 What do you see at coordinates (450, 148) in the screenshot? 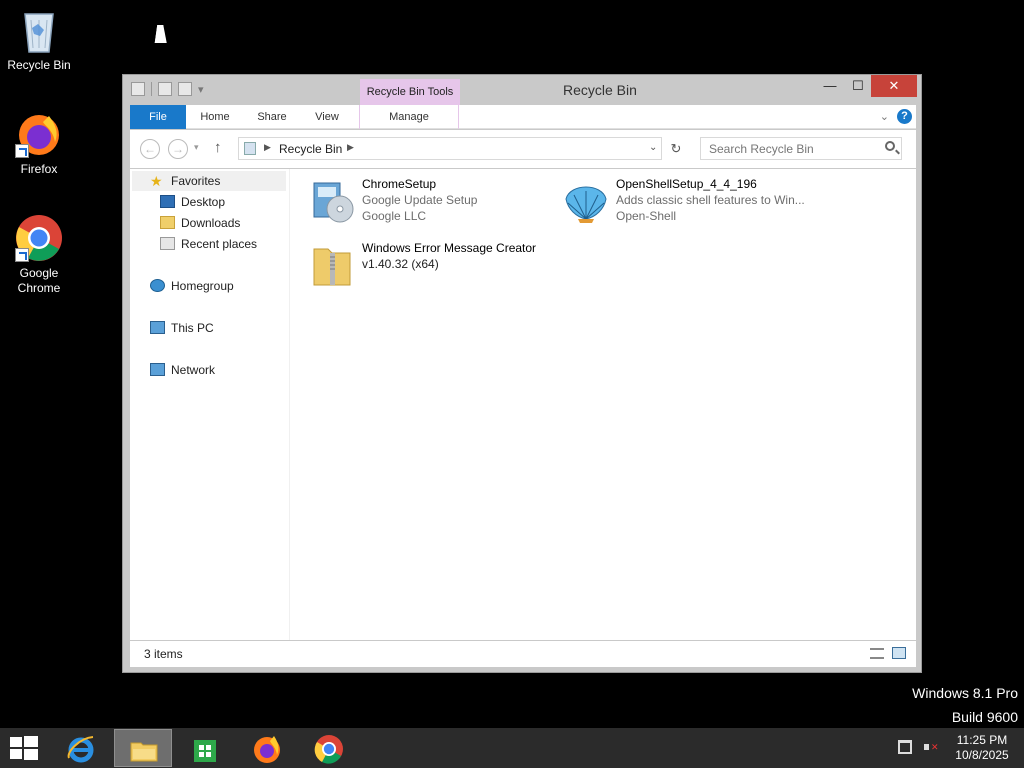
I see `address-bar: ▶ Recycle Bin ▶ ⌄` at bounding box center [450, 148].